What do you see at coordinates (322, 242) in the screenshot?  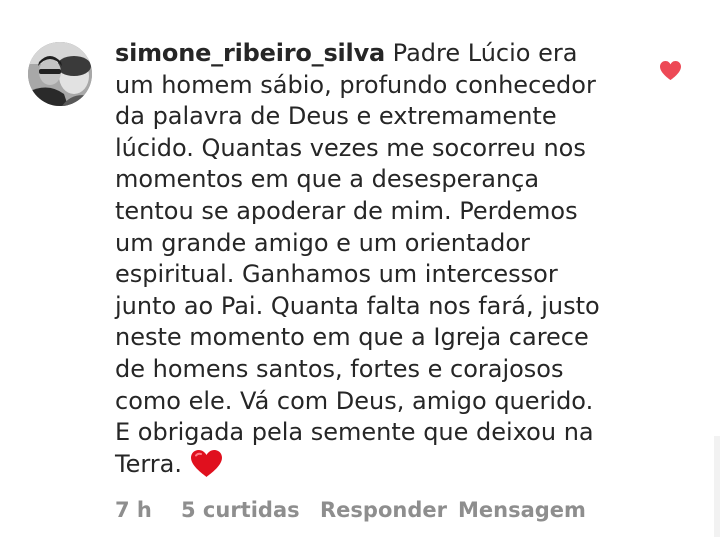 I see `comment-line: um grande amigo e um orientador` at bounding box center [322, 242].